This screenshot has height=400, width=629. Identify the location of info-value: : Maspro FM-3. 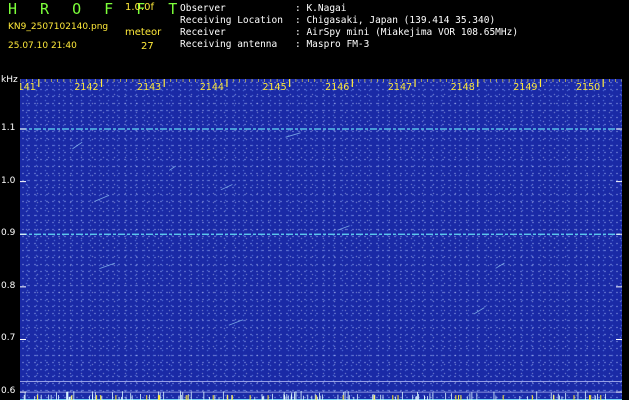
(332, 44).